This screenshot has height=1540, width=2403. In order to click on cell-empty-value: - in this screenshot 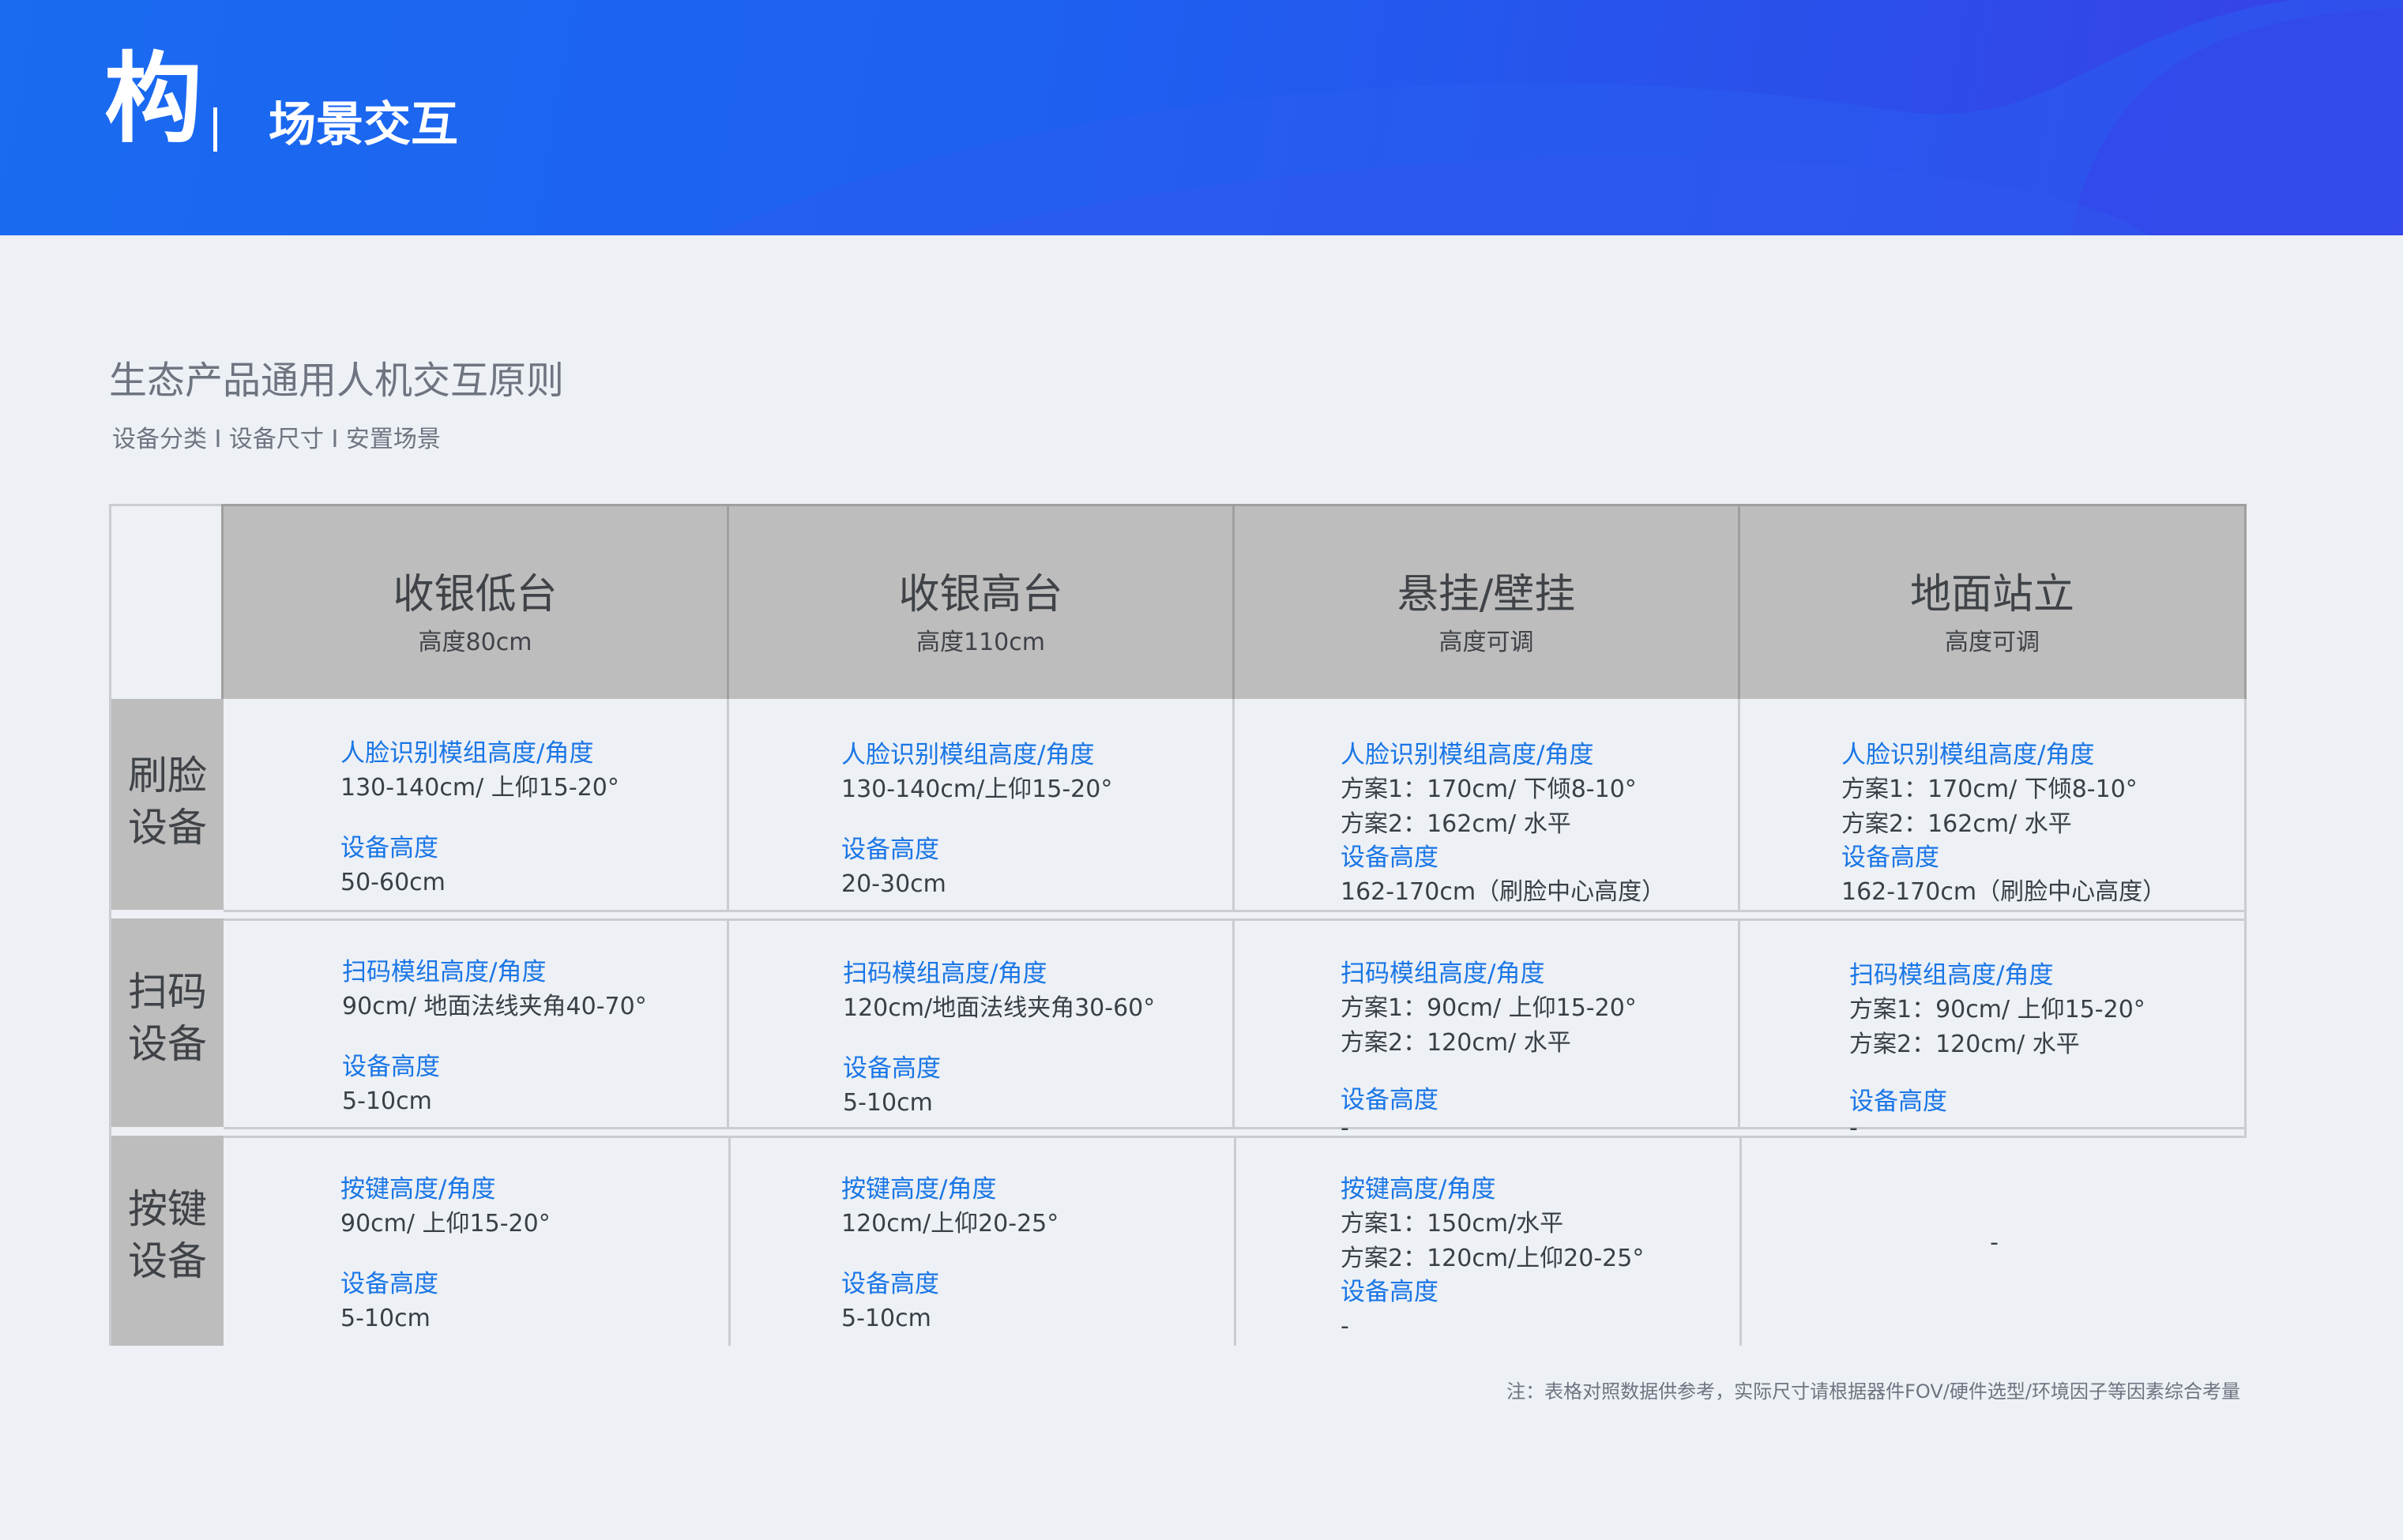, I will do `click(1995, 1242)`.